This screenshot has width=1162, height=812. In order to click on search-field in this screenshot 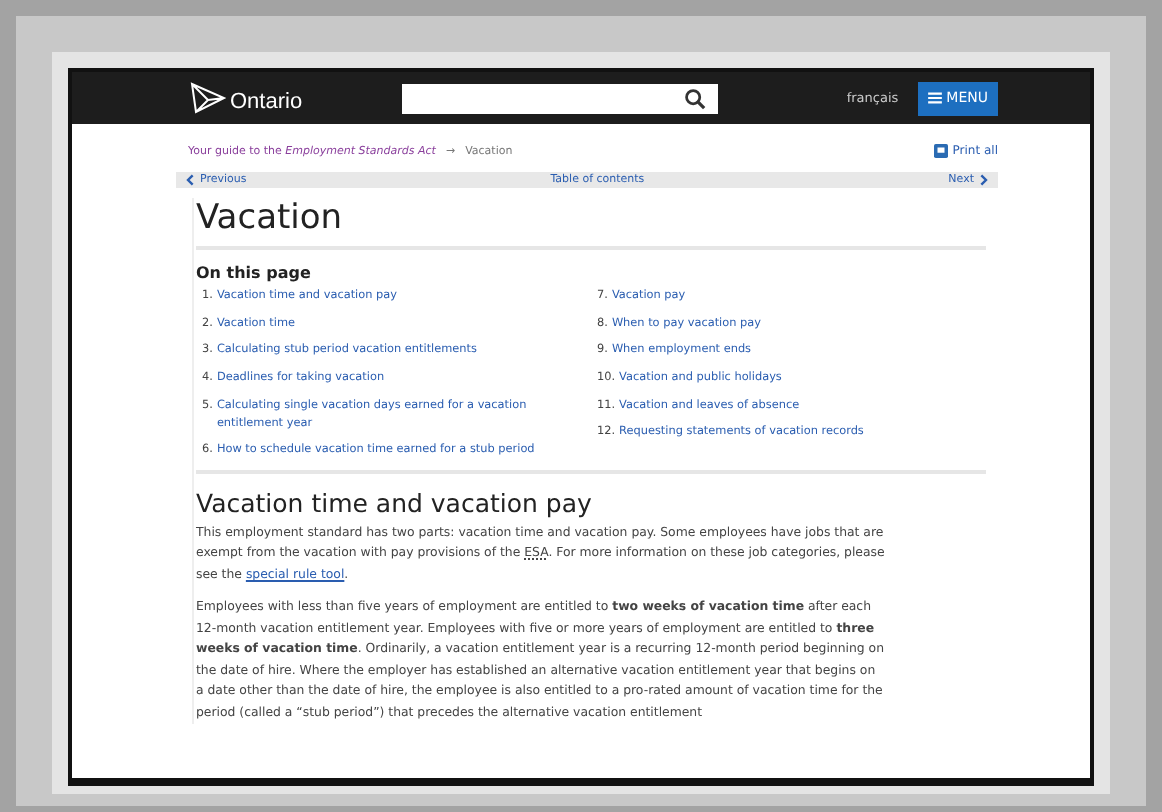, I will do `click(560, 98)`.